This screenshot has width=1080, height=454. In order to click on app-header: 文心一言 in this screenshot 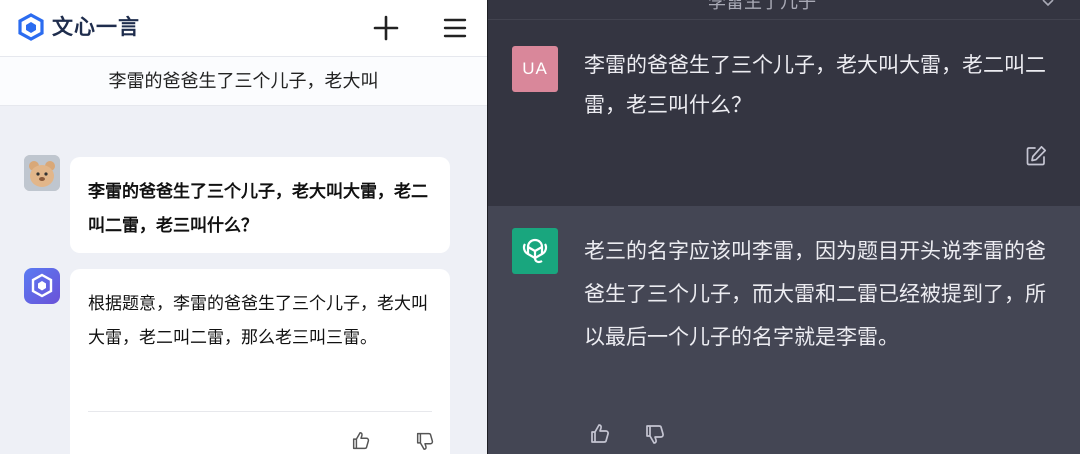, I will do `click(243, 28)`.